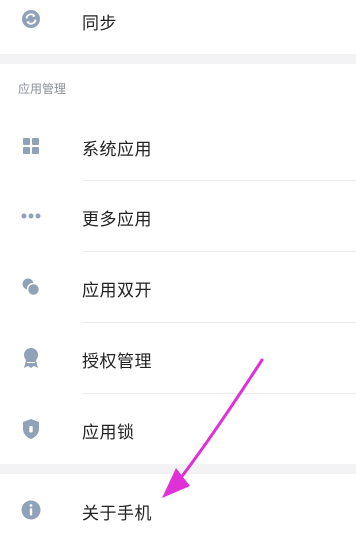  Describe the element at coordinates (31, 146) in the screenshot. I see `grid-icon` at that location.